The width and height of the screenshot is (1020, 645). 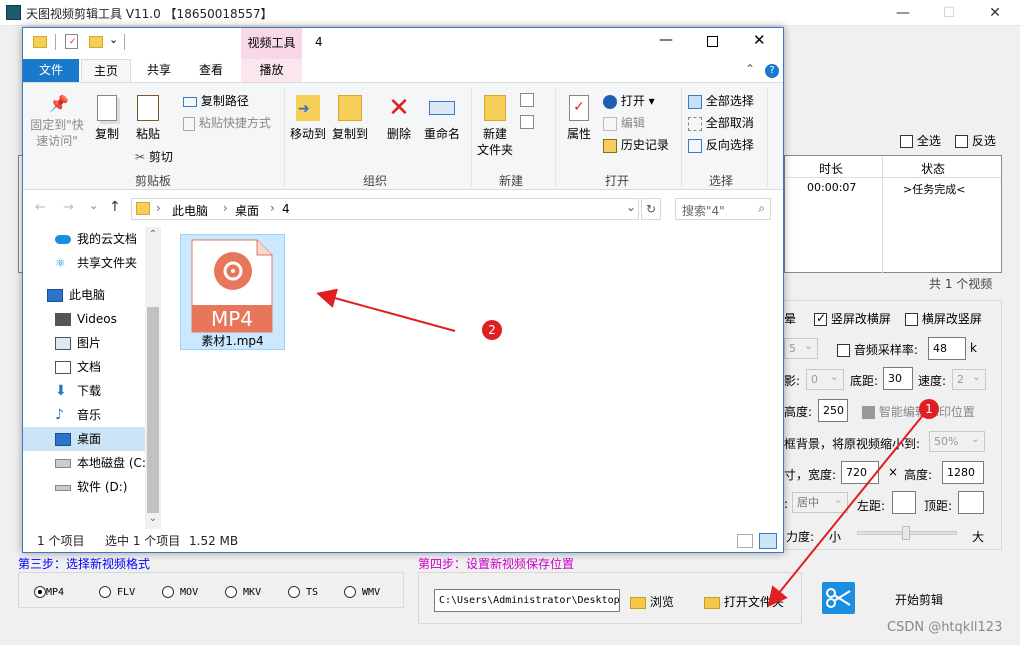 What do you see at coordinates (492, 330) in the screenshot?
I see `annotation-badge-2: 2` at bounding box center [492, 330].